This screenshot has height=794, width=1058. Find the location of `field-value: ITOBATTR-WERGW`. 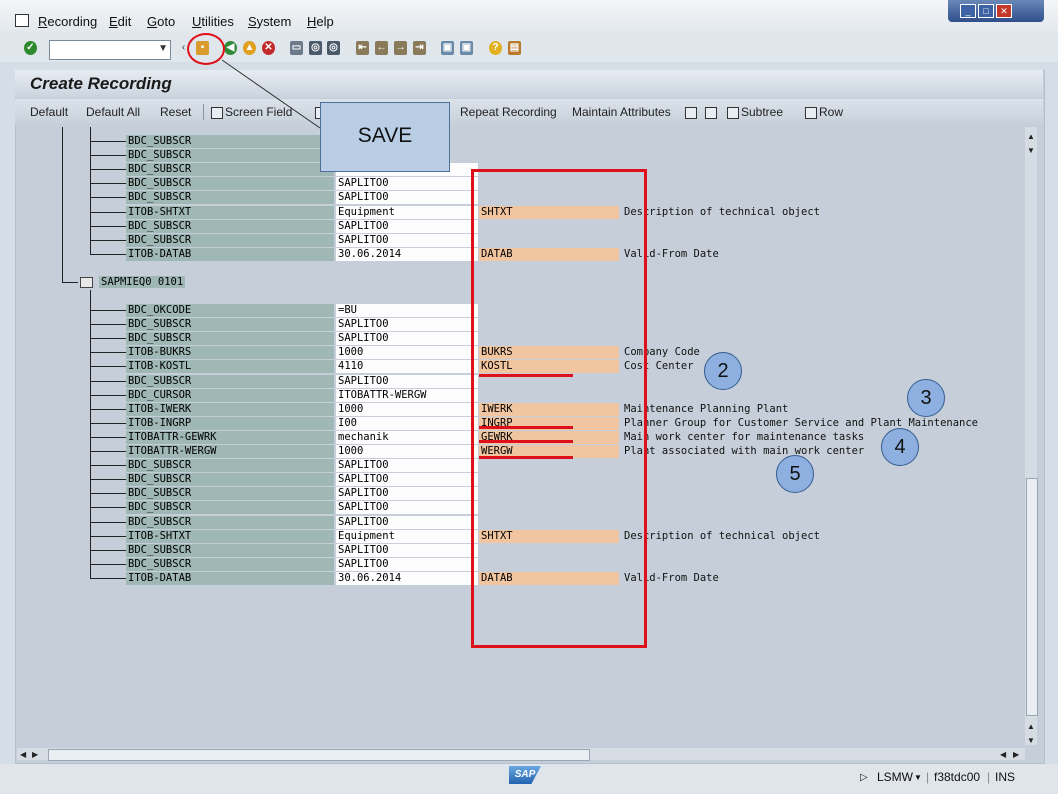

field-value: ITOBATTR-WERGW is located at coordinates (407, 395).